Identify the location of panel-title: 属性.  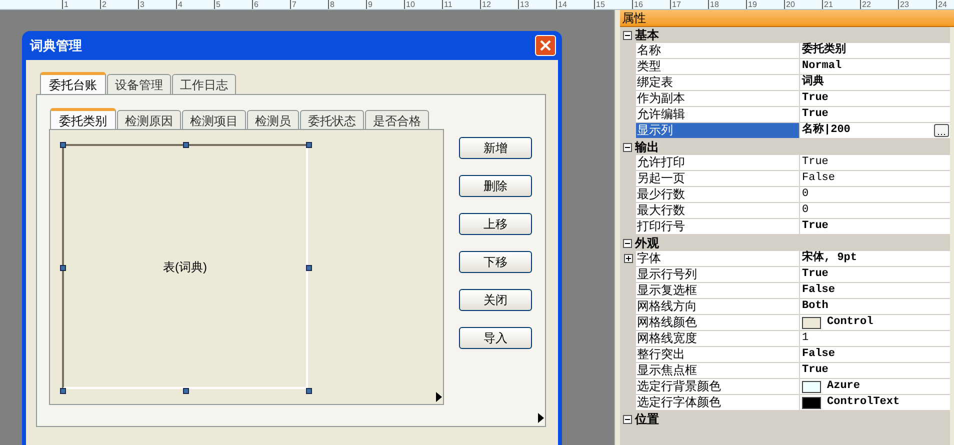
(634, 18).